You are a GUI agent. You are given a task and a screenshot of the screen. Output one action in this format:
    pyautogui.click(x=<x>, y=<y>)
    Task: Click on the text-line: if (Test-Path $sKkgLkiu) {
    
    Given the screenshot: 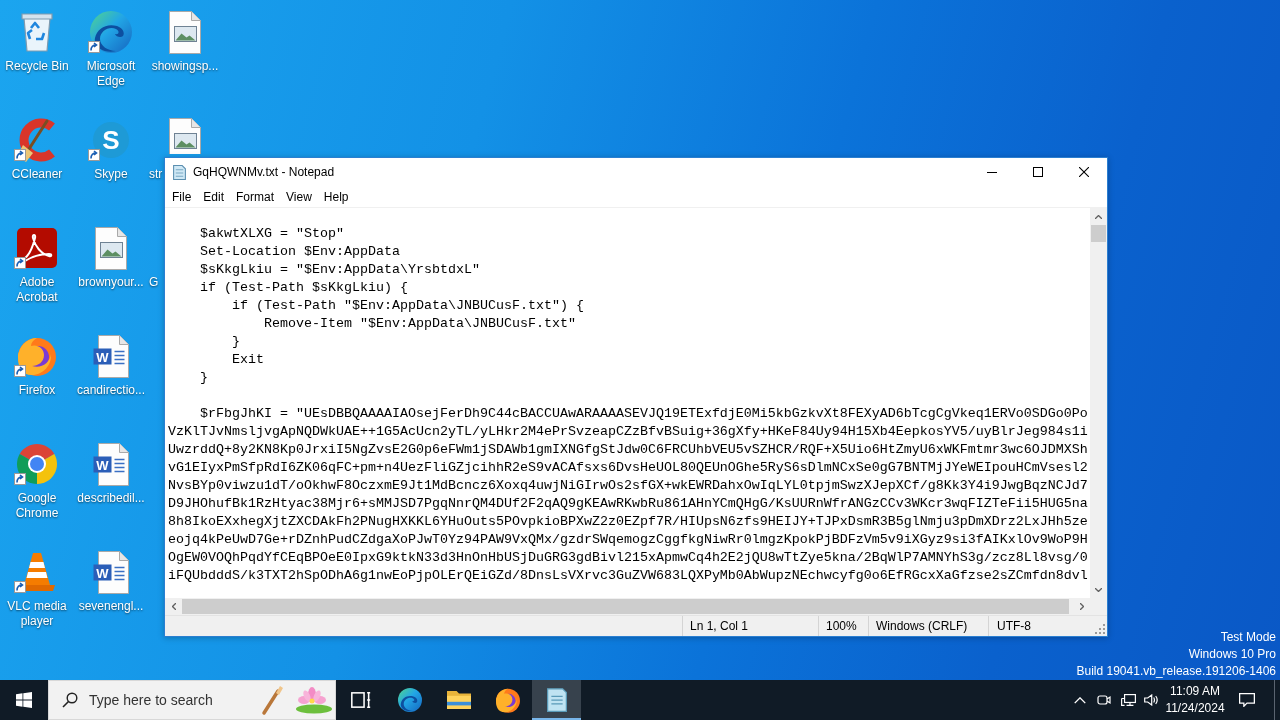 What is the action you would take?
    pyautogui.click(x=303, y=288)
    